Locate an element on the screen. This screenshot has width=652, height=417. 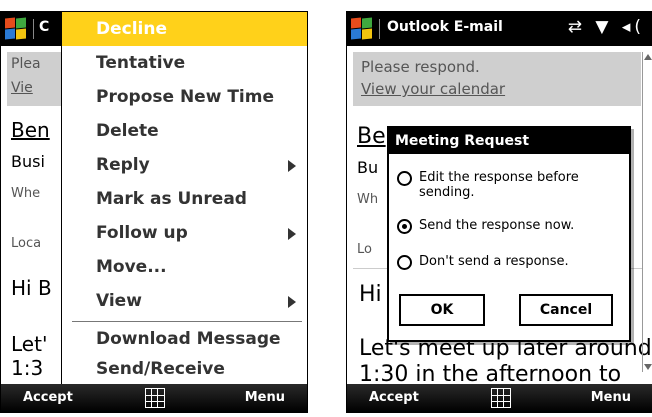
option-label: Don't send a response. is located at coordinates (494, 261).